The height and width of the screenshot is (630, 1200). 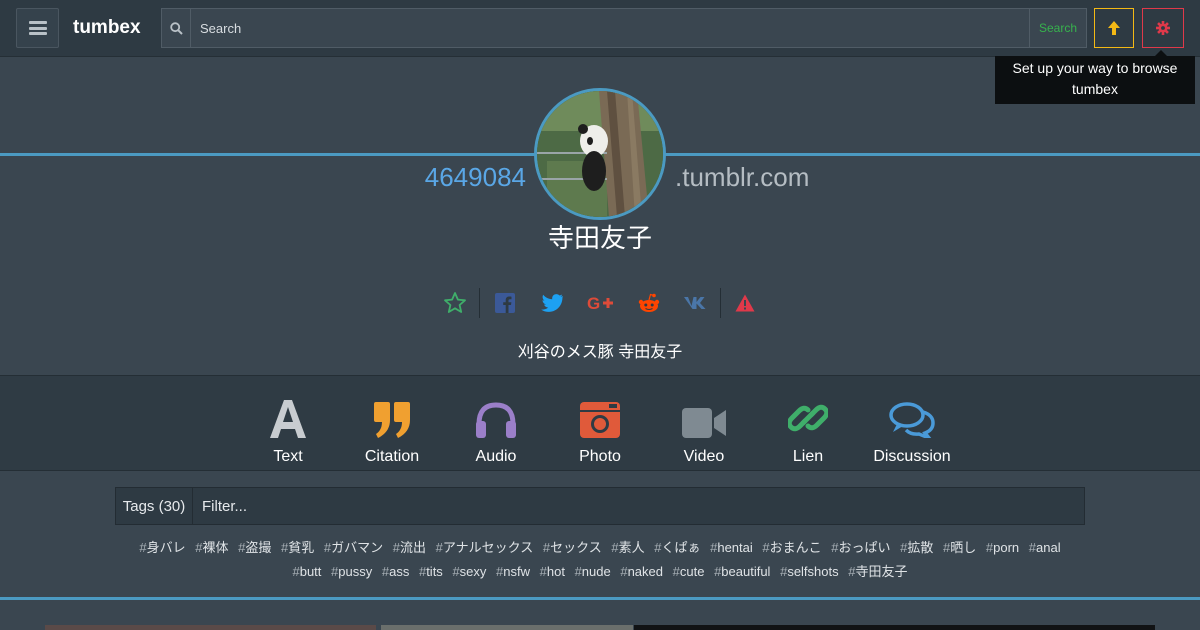 I want to click on search-bar: Search, so click(x=624, y=28).